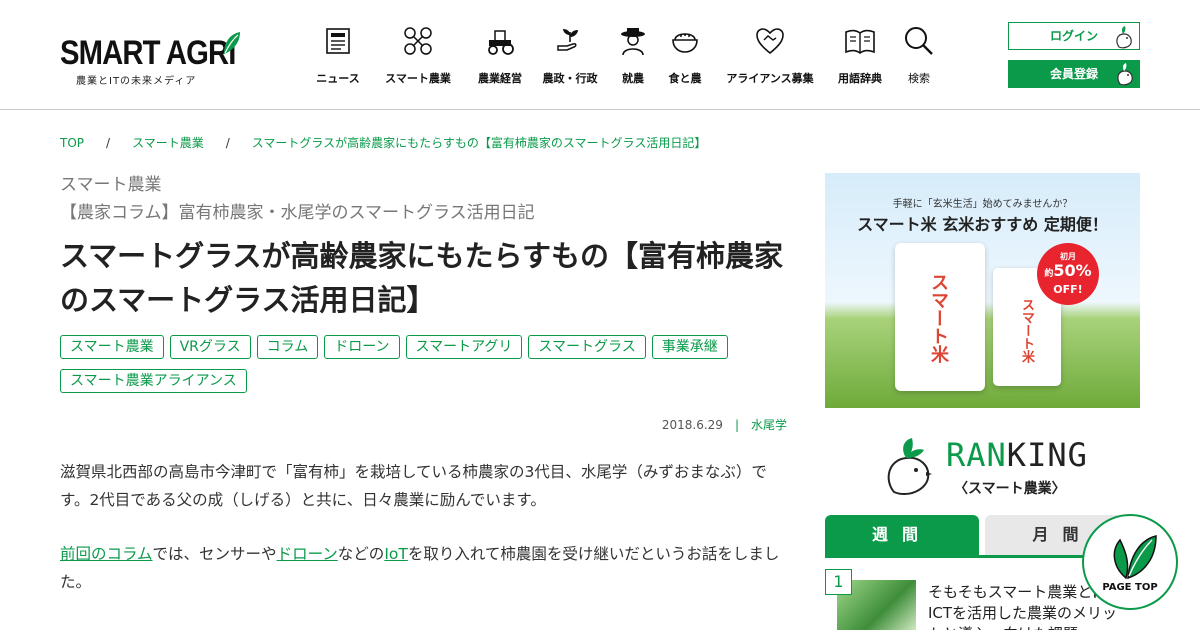 The width and height of the screenshot is (1200, 630). What do you see at coordinates (860, 56) in the screenshot?
I see `nav-glossary: 用語辞典` at bounding box center [860, 56].